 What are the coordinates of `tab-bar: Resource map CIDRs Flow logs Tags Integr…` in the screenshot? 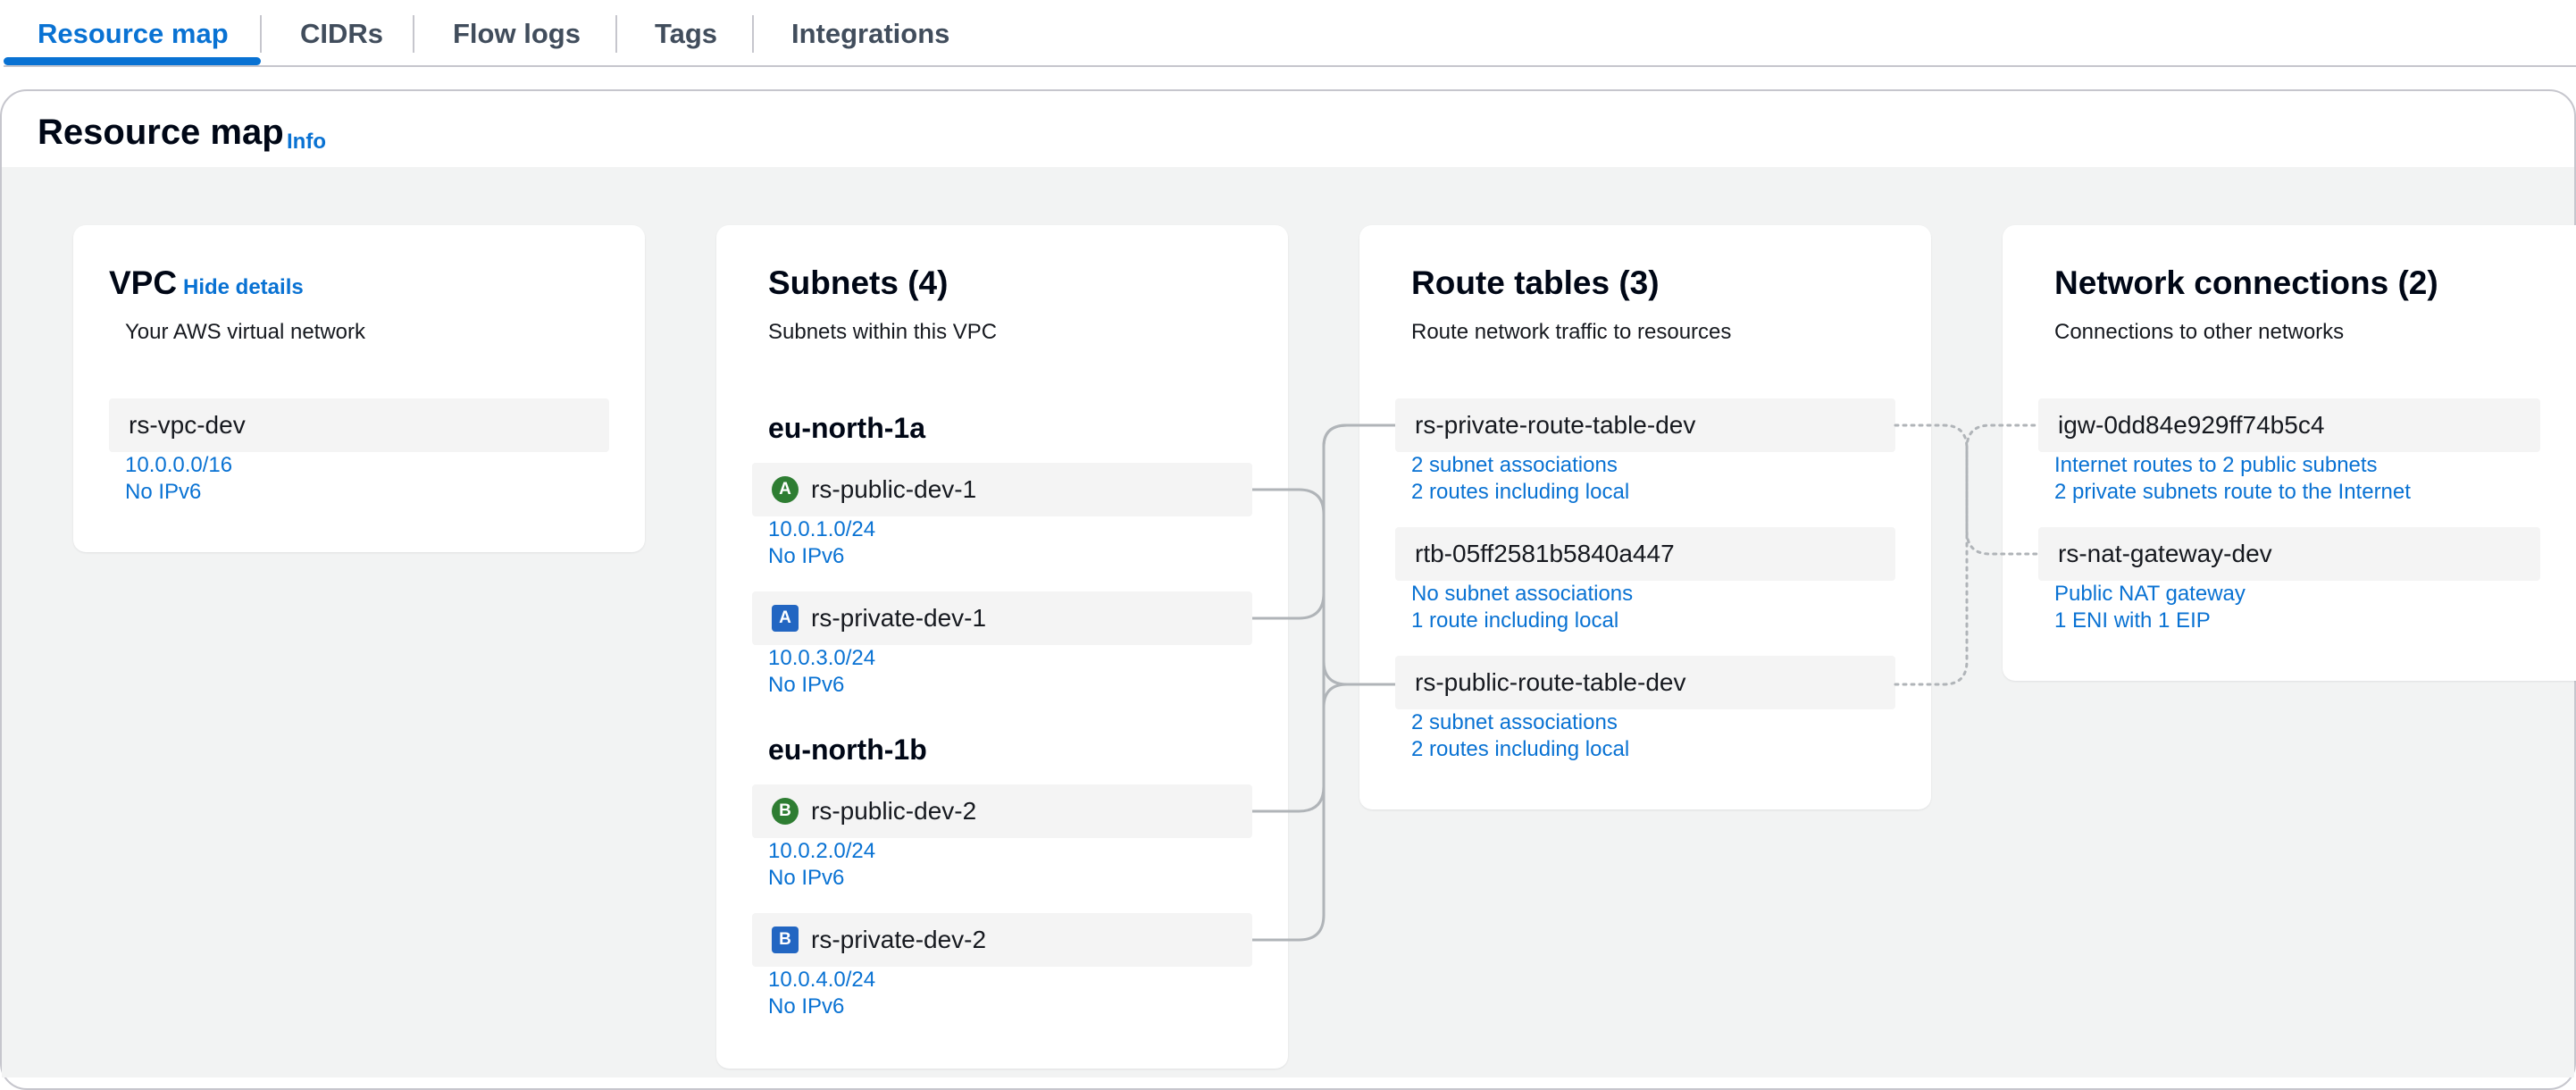 It's located at (1288, 34).